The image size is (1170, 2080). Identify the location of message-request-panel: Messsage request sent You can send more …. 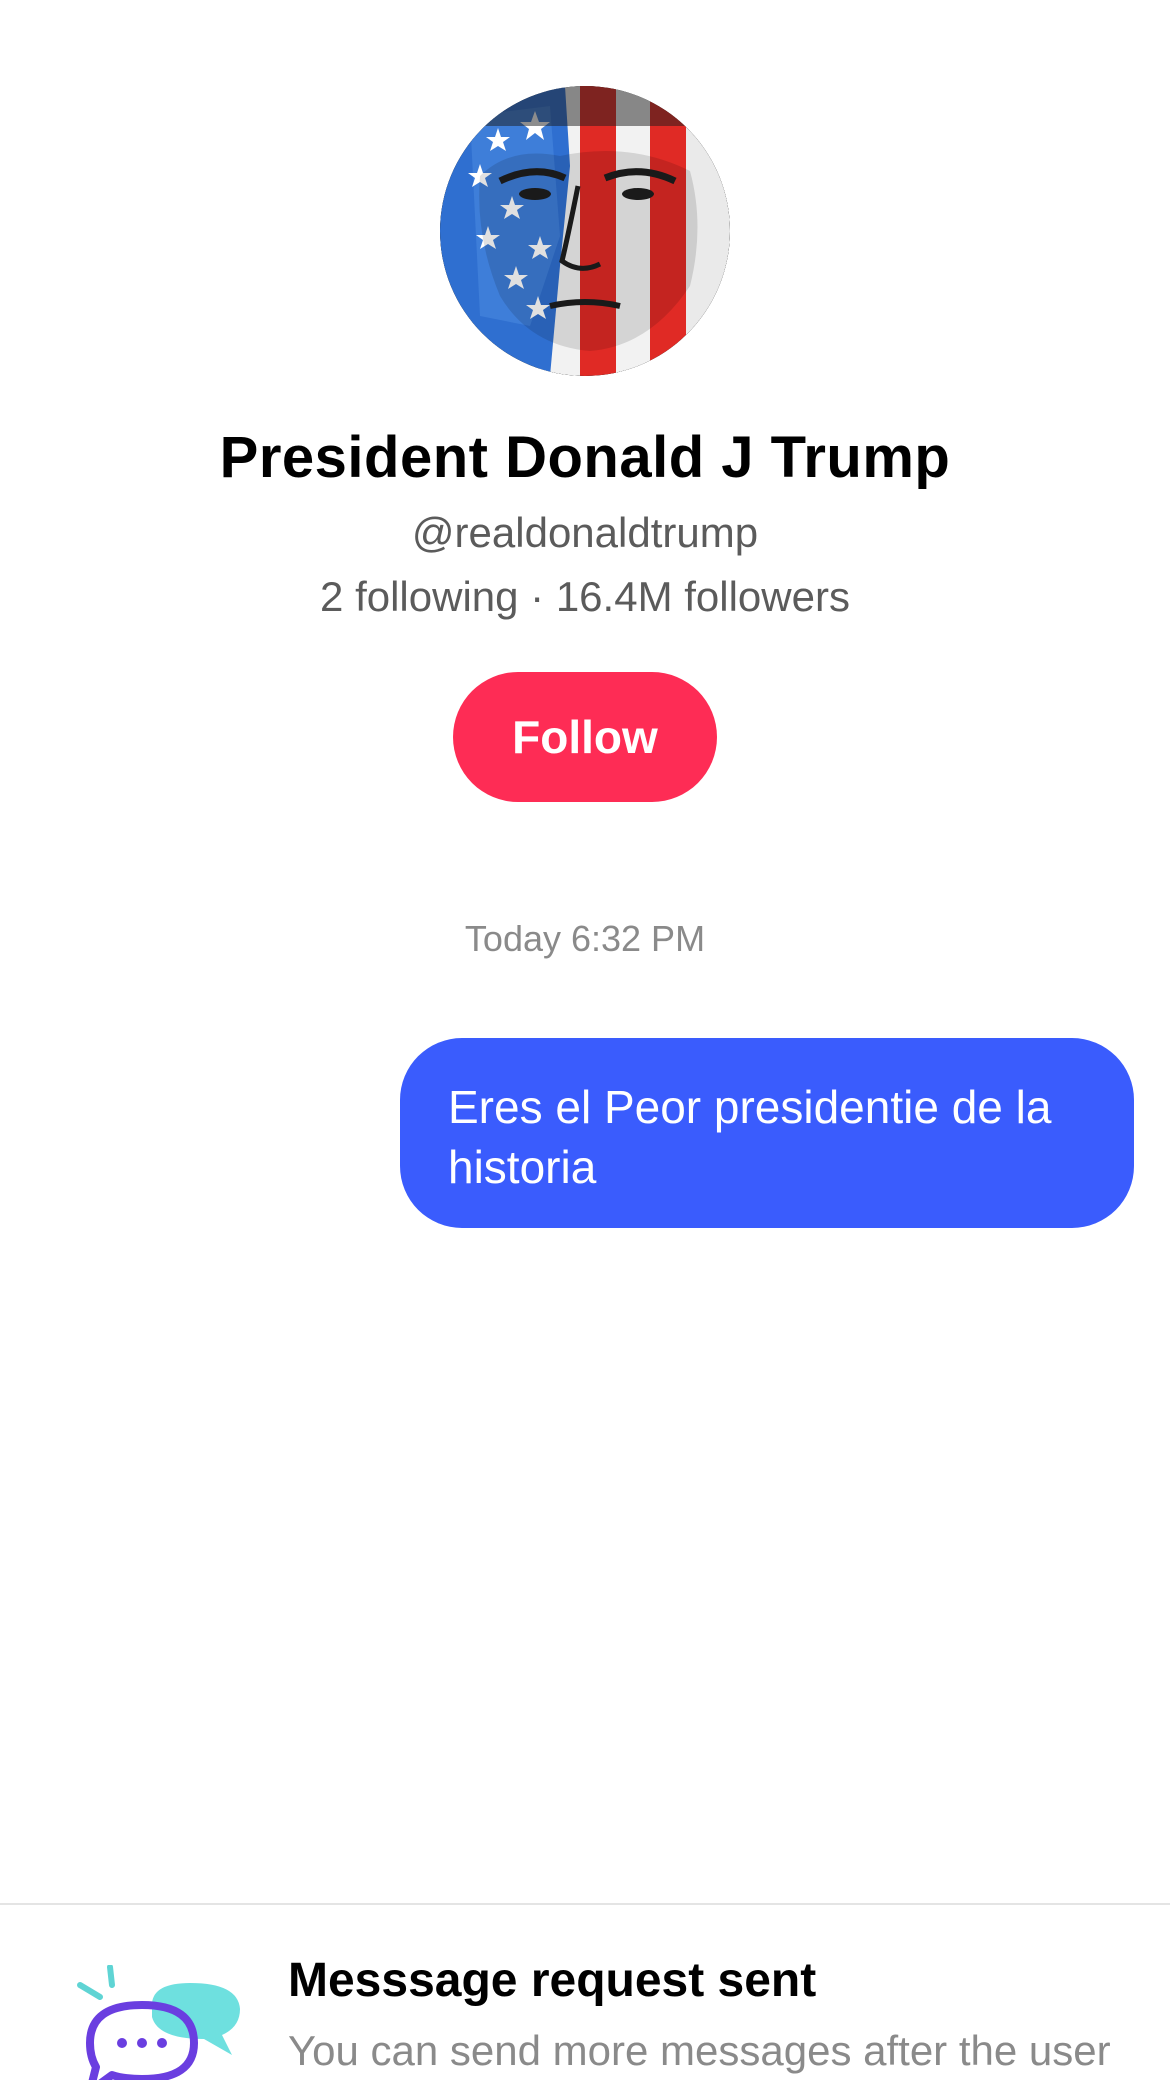
(585, 1991).